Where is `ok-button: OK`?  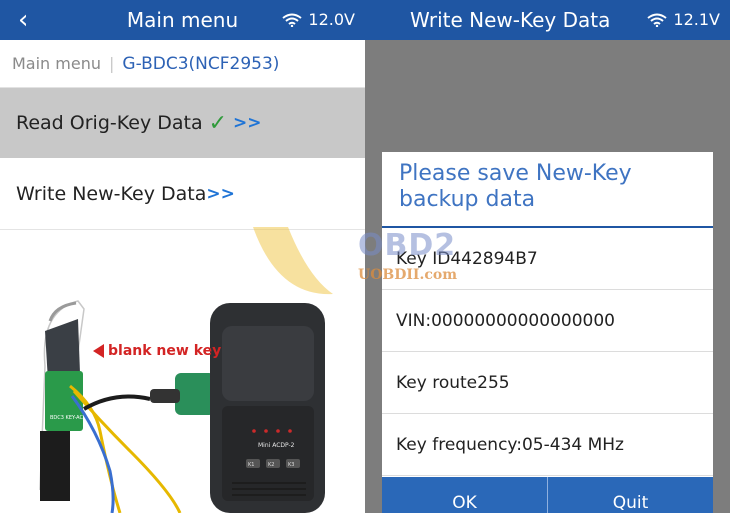
ok-button: OK is located at coordinates (464, 495).